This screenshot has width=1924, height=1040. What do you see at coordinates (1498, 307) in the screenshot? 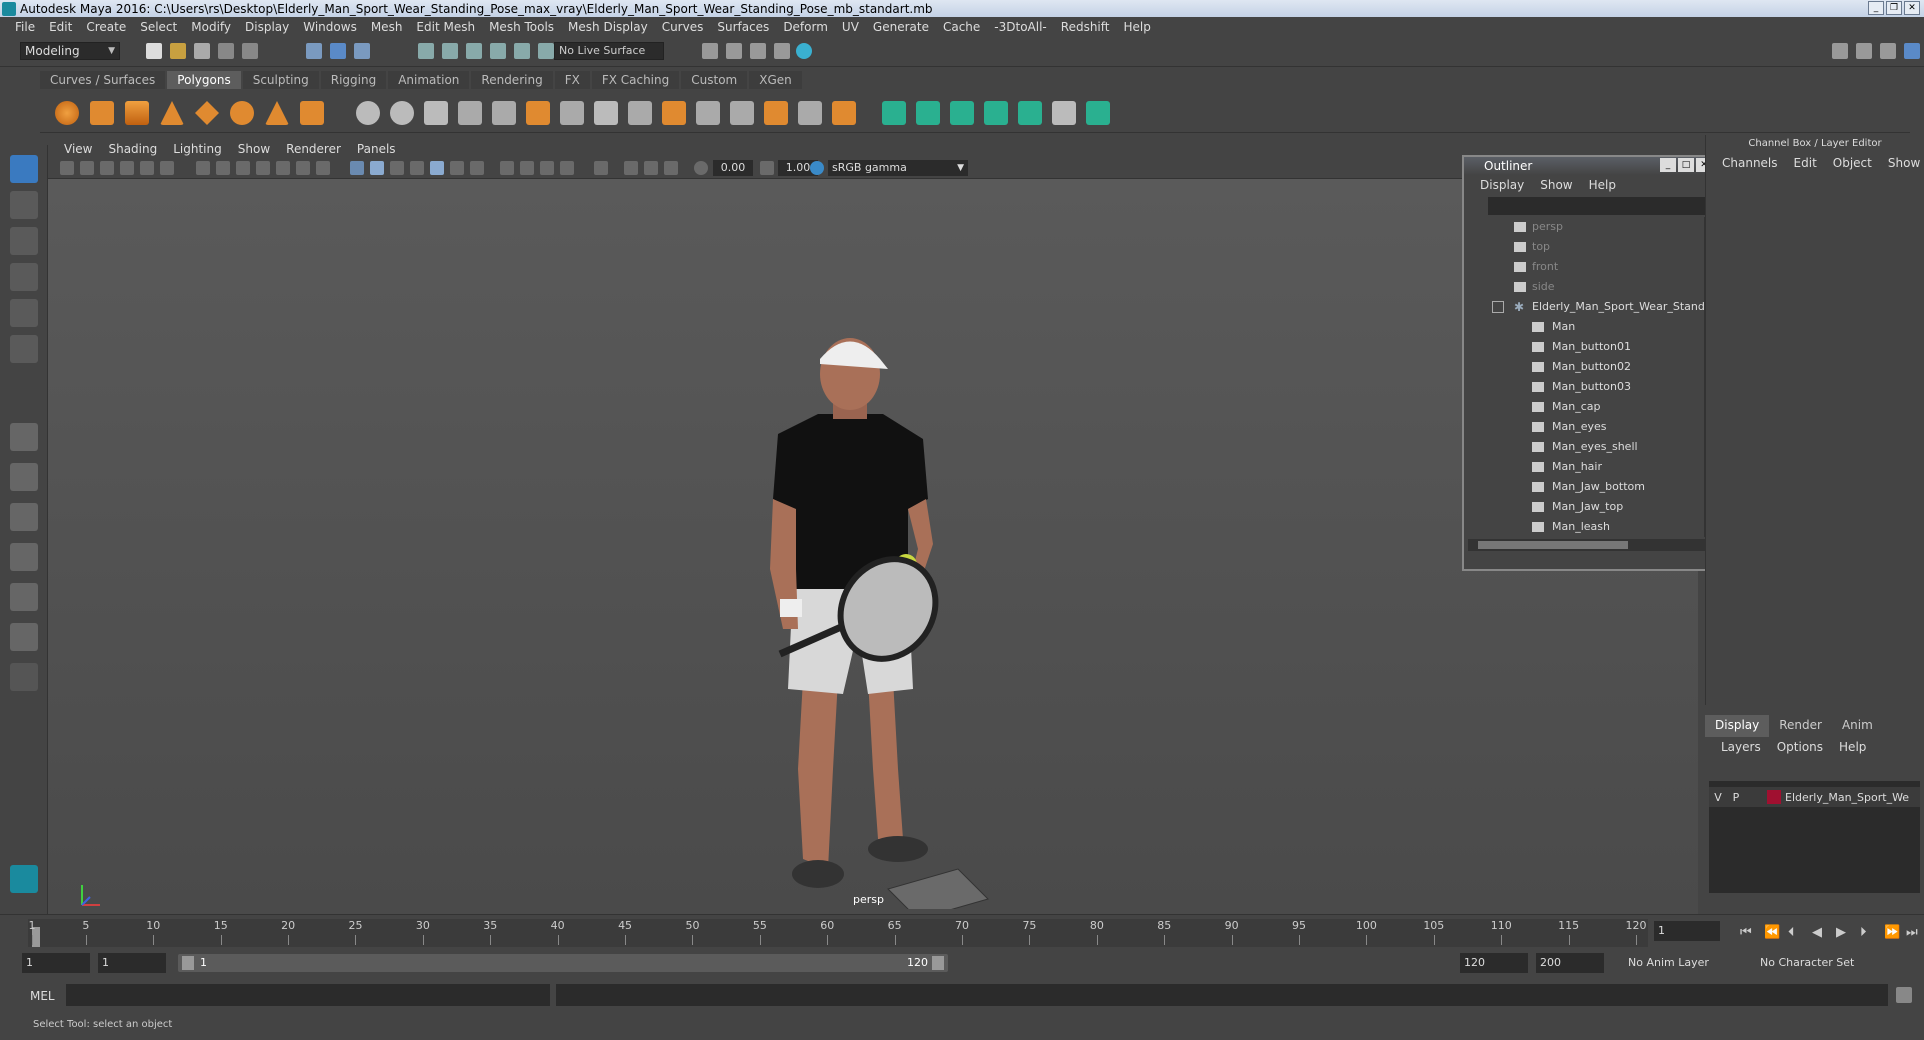
I see `collapse-icon` at bounding box center [1498, 307].